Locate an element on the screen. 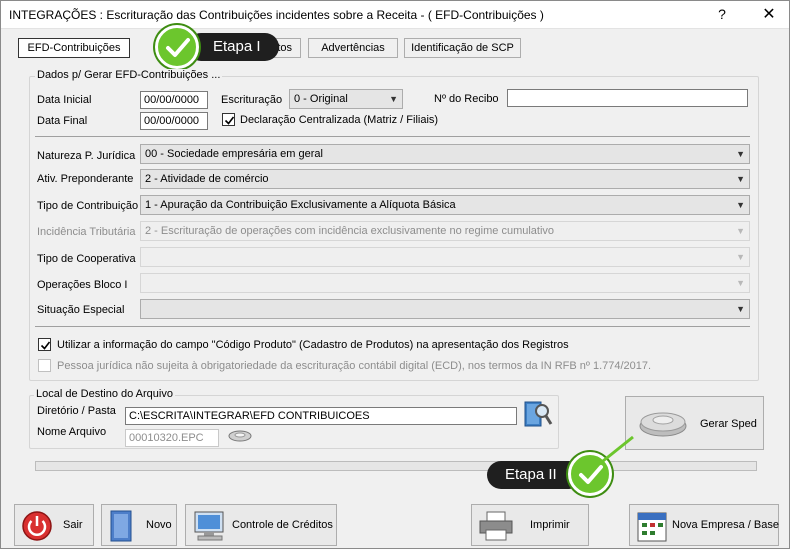 This screenshot has height=549, width=790. tab-label: EFD-Contribuições is located at coordinates (74, 48).